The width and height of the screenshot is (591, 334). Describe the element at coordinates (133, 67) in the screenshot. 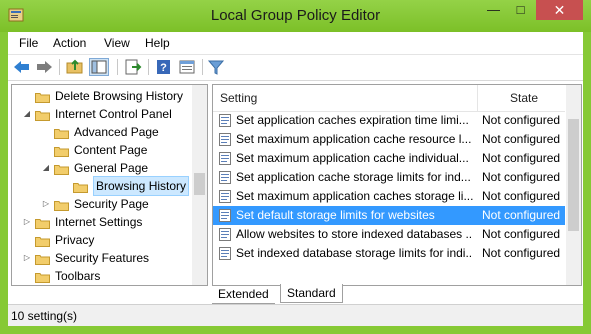

I see `export-list-icon` at that location.